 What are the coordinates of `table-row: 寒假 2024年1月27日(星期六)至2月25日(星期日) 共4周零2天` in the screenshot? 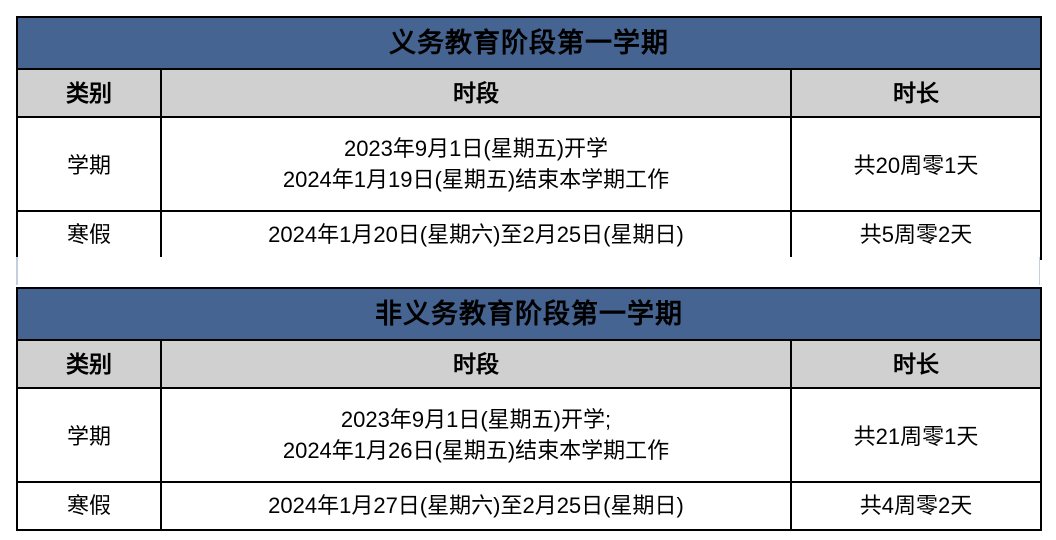 It's located at (529, 506).